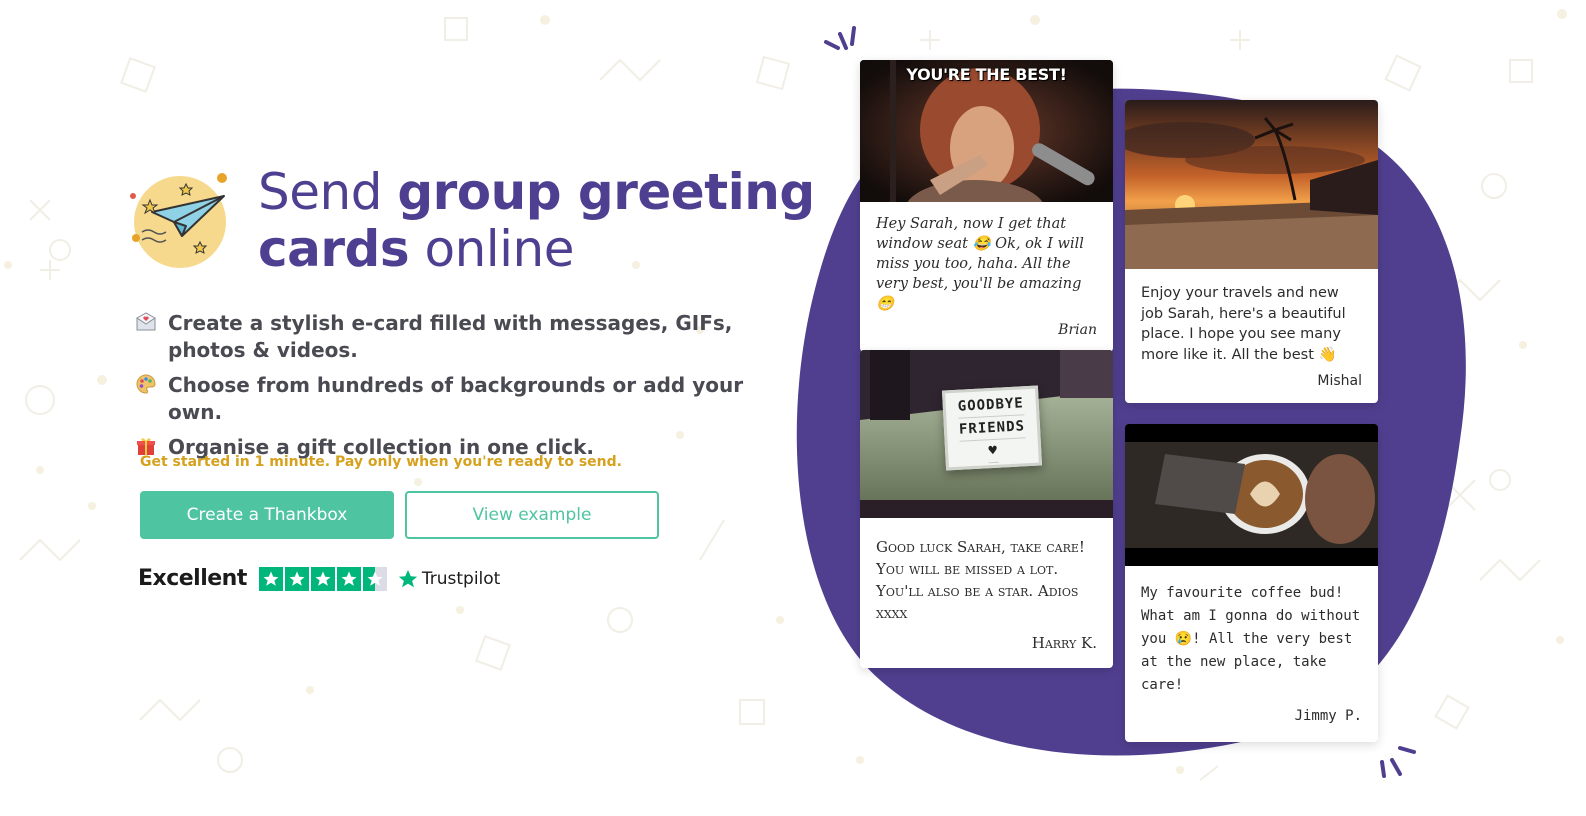  Describe the element at coordinates (1328, 716) in the screenshot. I see `card-signature: Jimmy P.` at that location.